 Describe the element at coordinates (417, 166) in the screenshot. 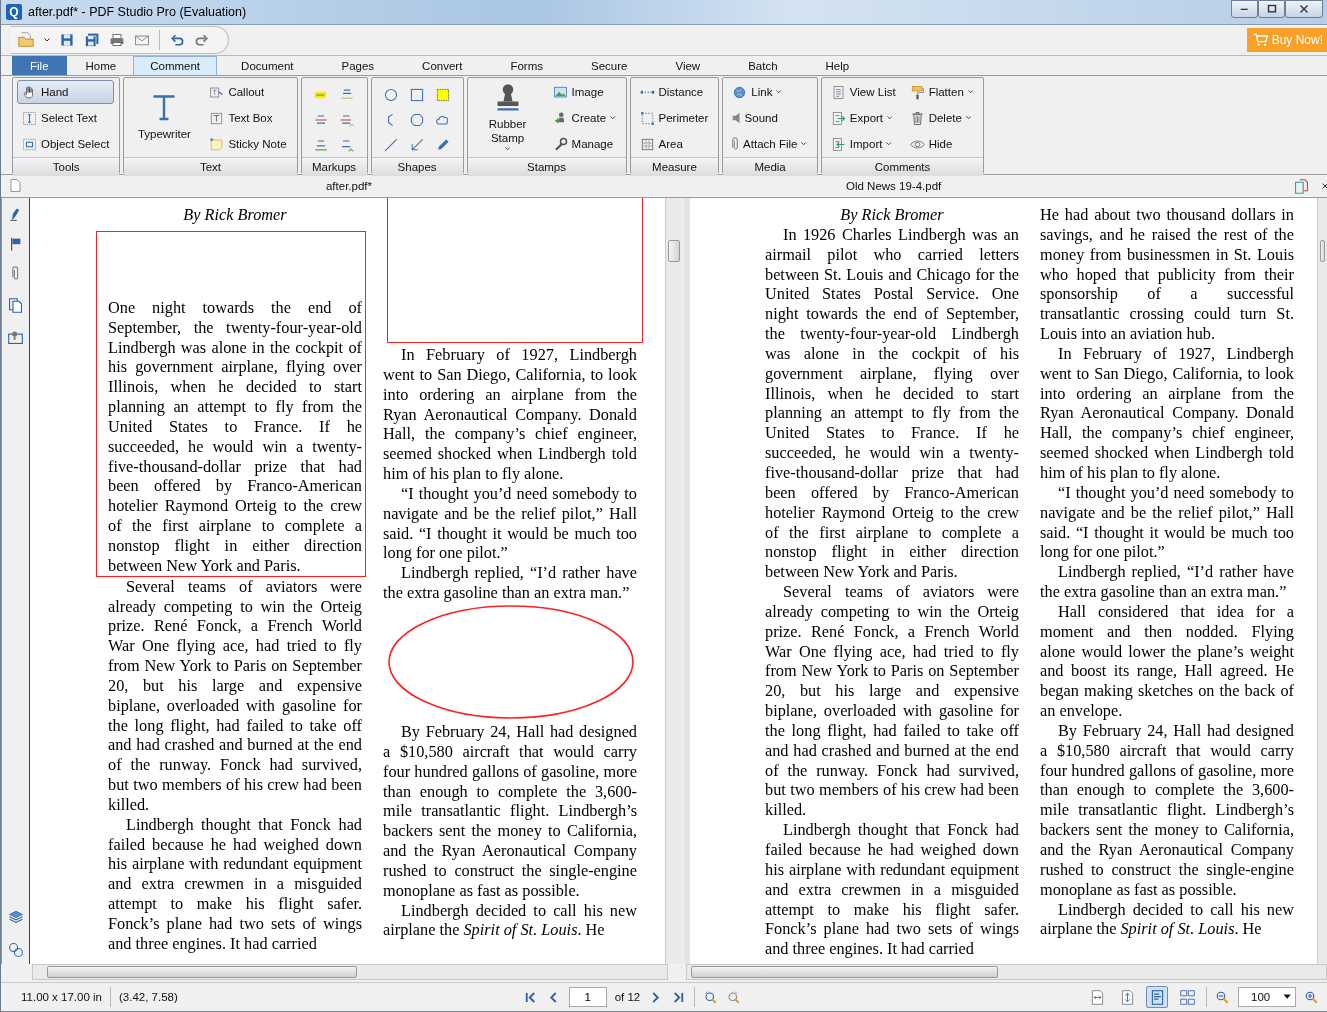

I see `group-title: Shapes` at that location.